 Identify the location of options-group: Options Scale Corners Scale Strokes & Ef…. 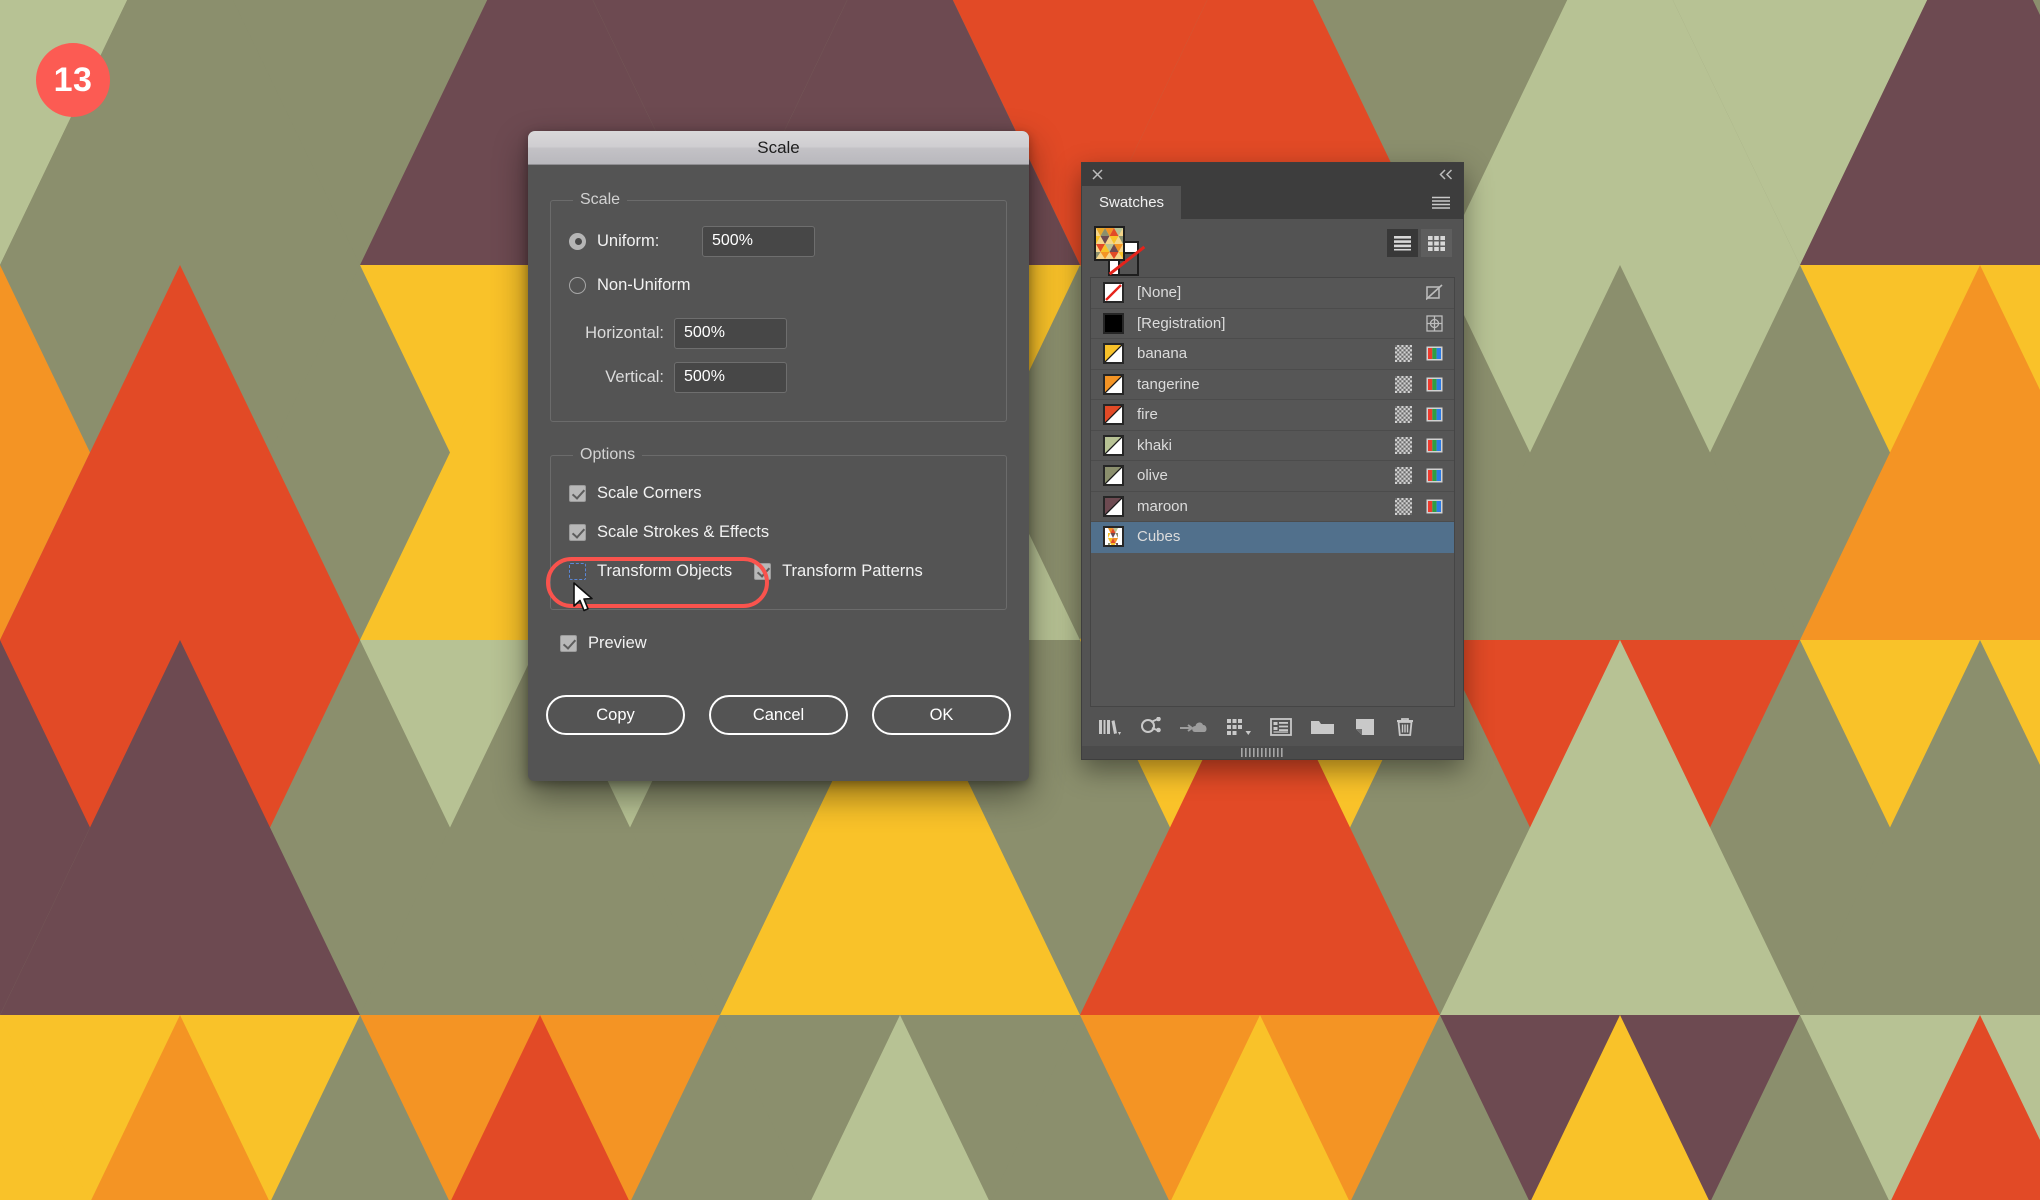
(778, 528).